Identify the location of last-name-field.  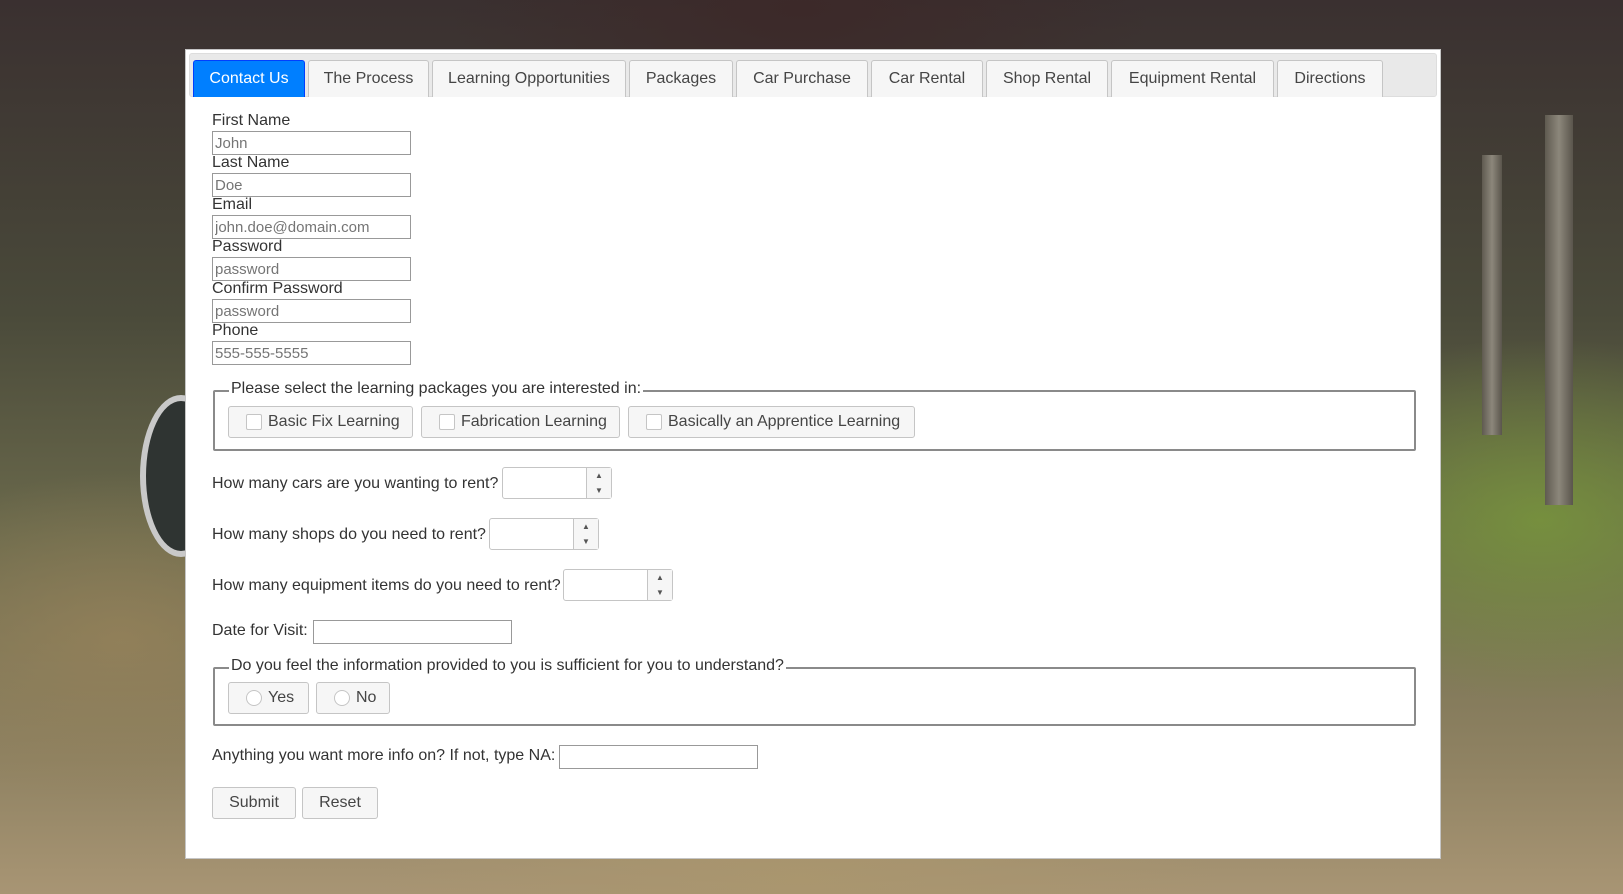
(311, 185).